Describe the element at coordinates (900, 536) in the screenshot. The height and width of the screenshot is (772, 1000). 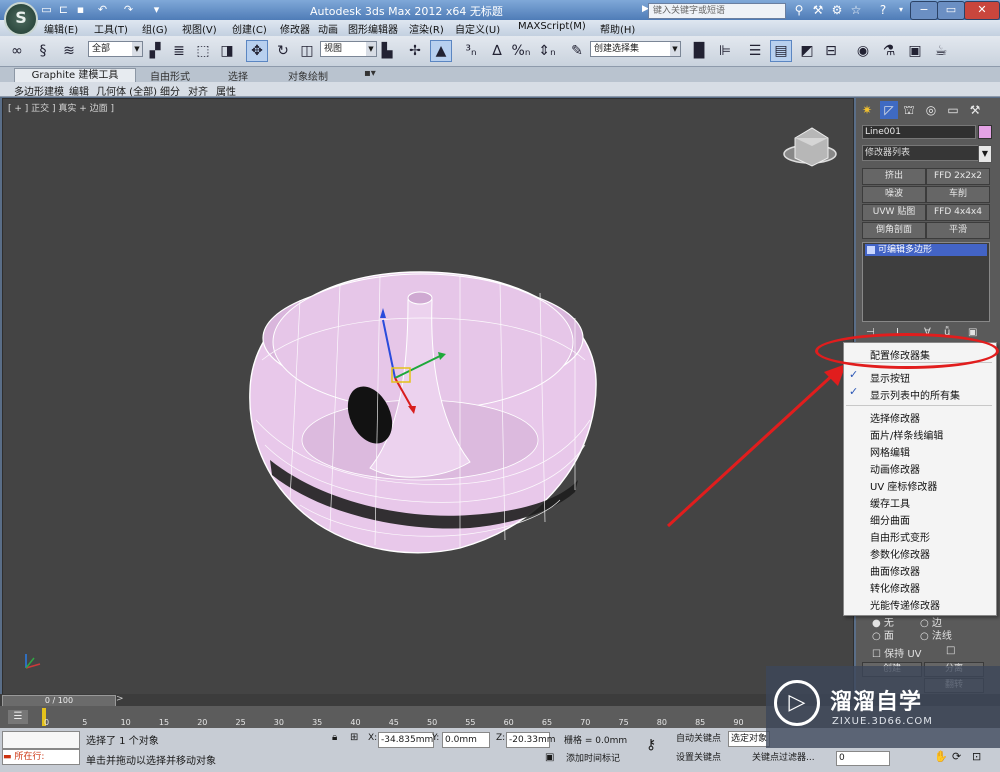
I see `menu-item-free-form-deformers: 自由形式变形` at that location.